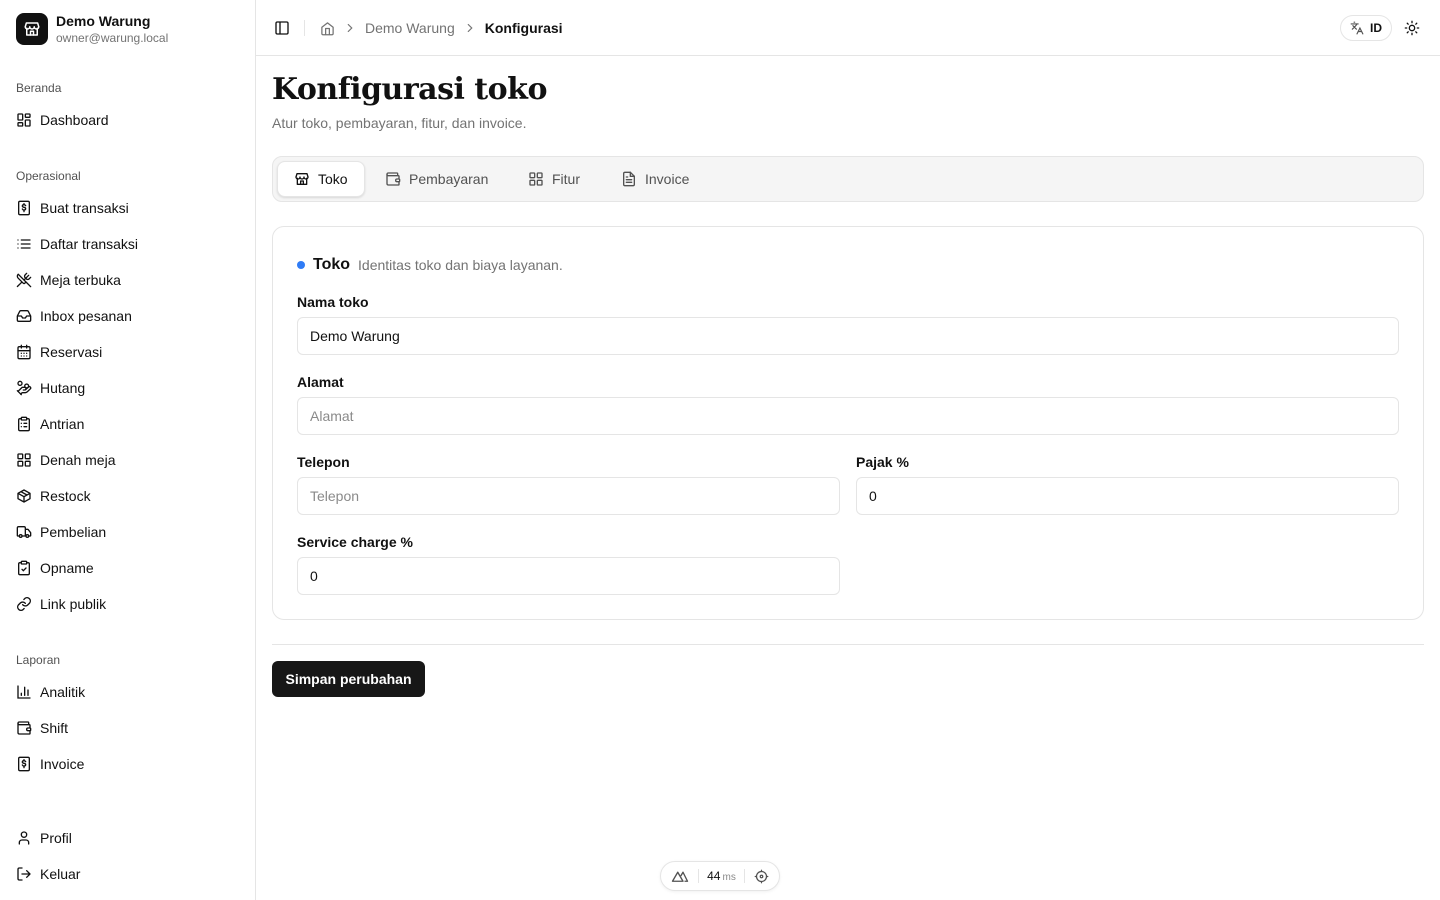 The height and width of the screenshot is (900, 1440). What do you see at coordinates (127, 568) in the screenshot?
I see `sidebar-item-opname: Opname` at bounding box center [127, 568].